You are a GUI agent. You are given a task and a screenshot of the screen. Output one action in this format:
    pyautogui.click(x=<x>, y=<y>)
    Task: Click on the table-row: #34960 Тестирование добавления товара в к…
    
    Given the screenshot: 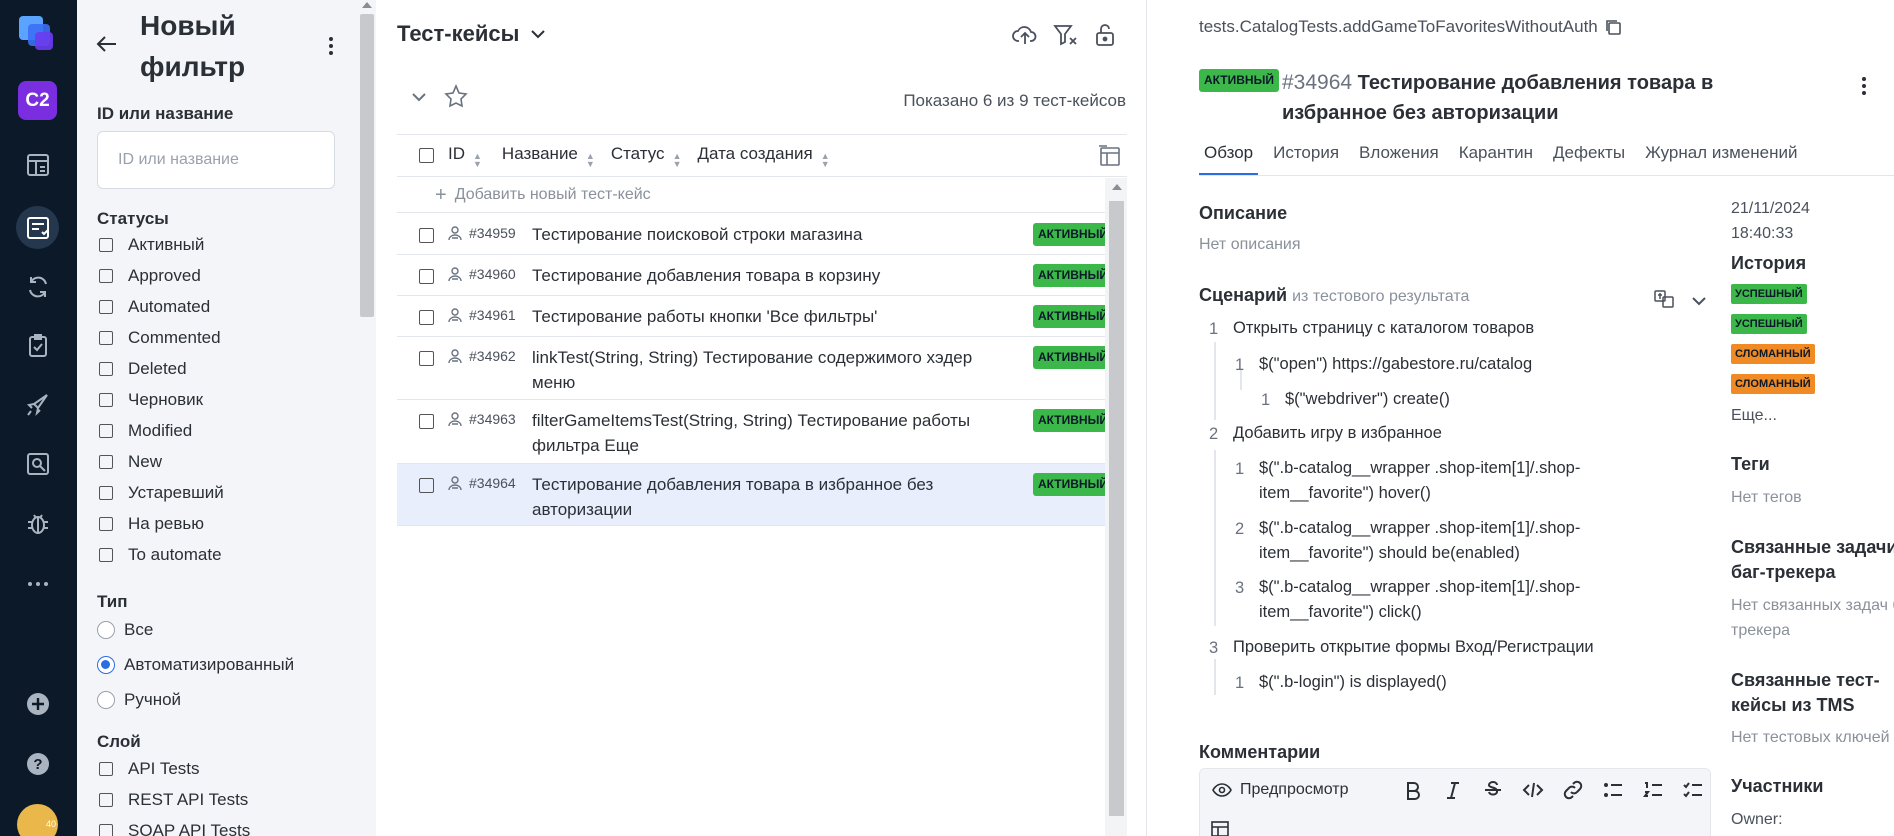 What is the action you would take?
    pyautogui.click(x=755, y=275)
    